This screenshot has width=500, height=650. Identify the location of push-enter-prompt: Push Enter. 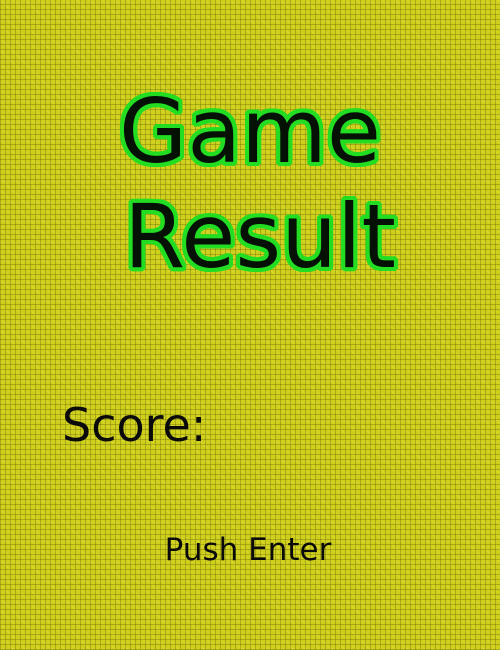
(248, 550).